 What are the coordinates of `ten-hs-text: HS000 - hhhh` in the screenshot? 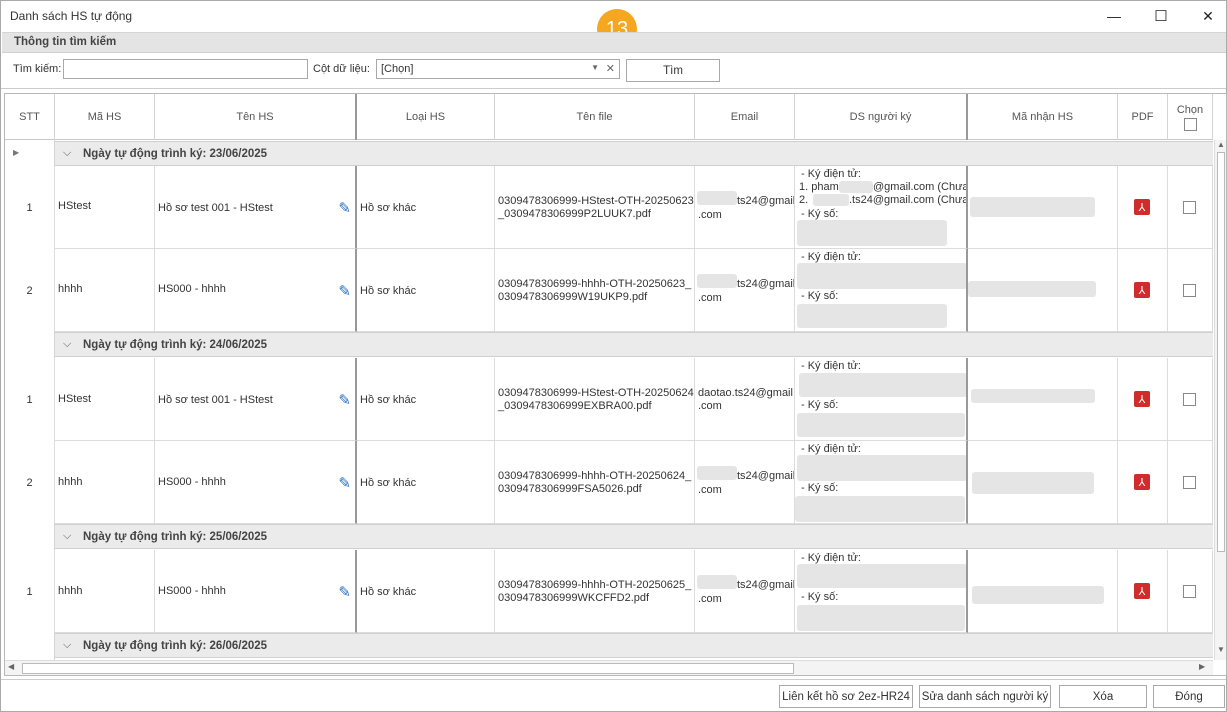 It's located at (192, 482).